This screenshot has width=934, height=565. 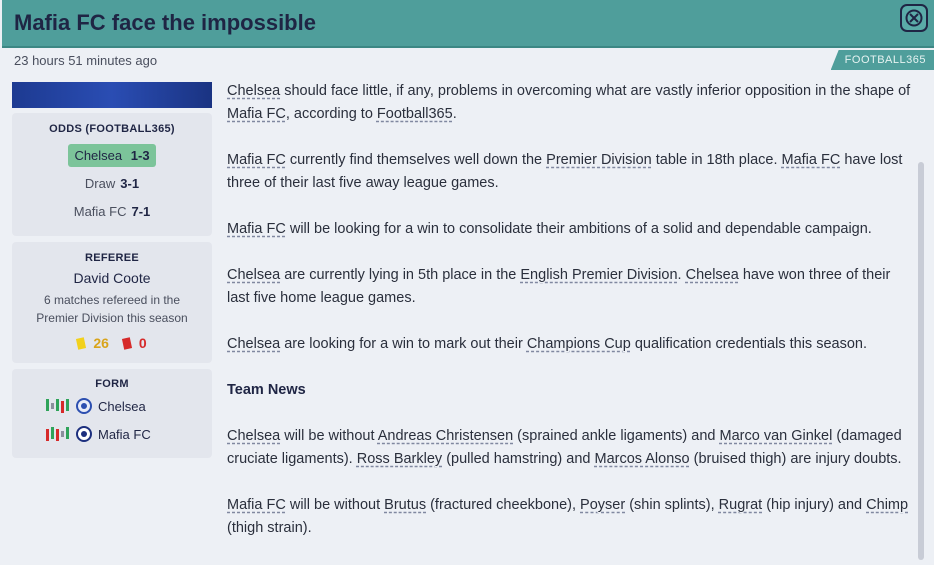 I want to click on chelsea-crest-icon, so click(x=84, y=406).